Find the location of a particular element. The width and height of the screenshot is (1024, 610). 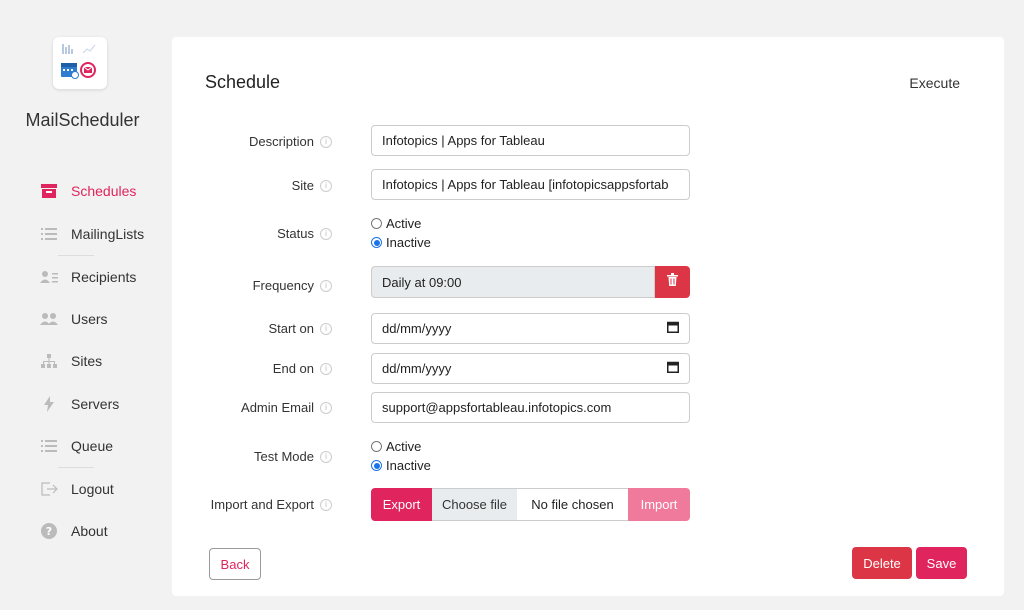

sidebar-item-users: Users is located at coordinates (100, 319).